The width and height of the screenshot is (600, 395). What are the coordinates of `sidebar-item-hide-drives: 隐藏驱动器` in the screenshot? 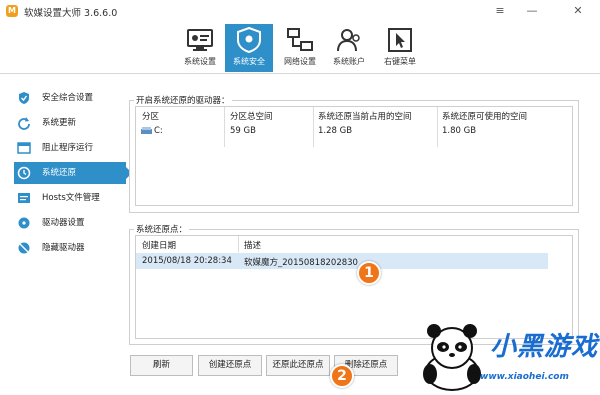 It's located at (70, 248).